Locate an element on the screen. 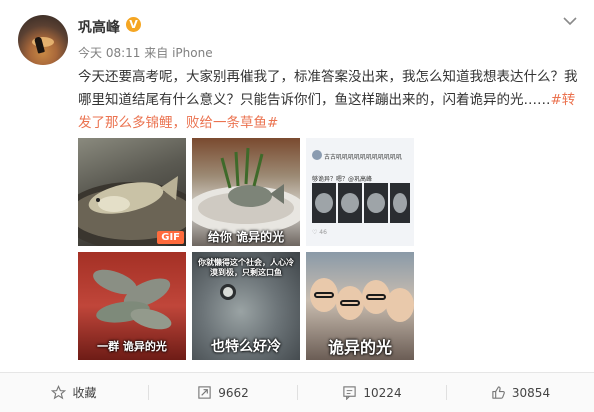  comment-count: 10224 is located at coordinates (382, 392).